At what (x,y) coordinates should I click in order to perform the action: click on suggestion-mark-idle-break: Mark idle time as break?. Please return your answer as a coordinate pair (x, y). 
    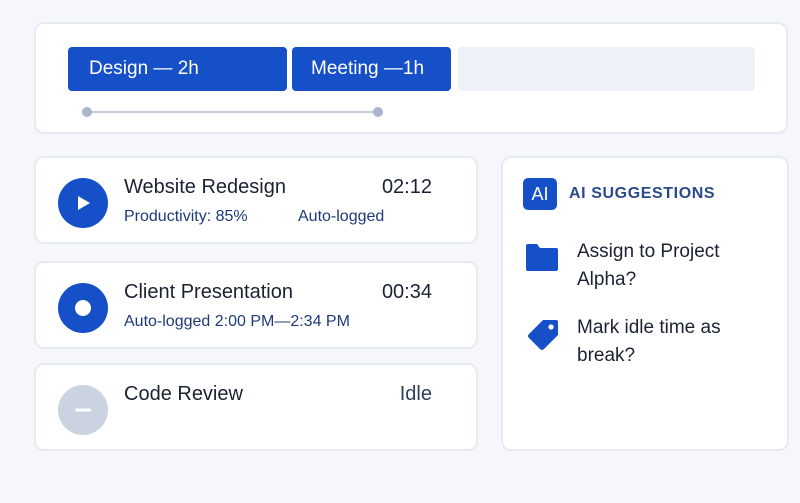
    Looking at the image, I should click on (677, 342).